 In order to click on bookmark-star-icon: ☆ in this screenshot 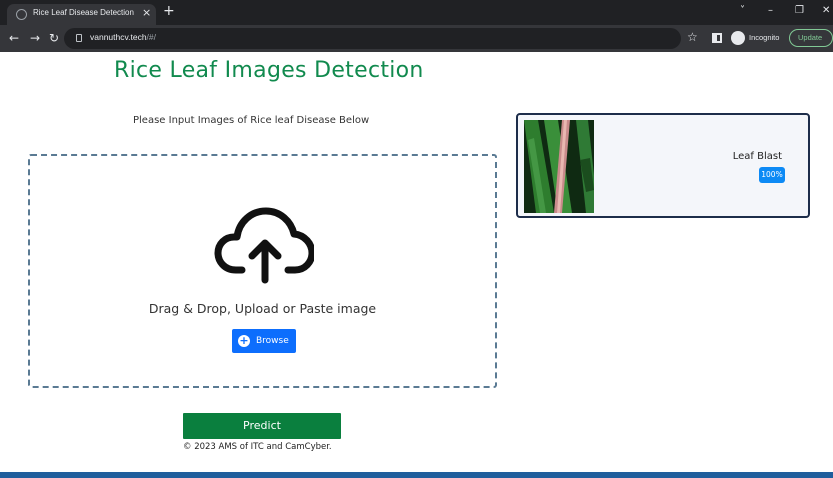, I will do `click(692, 37)`.